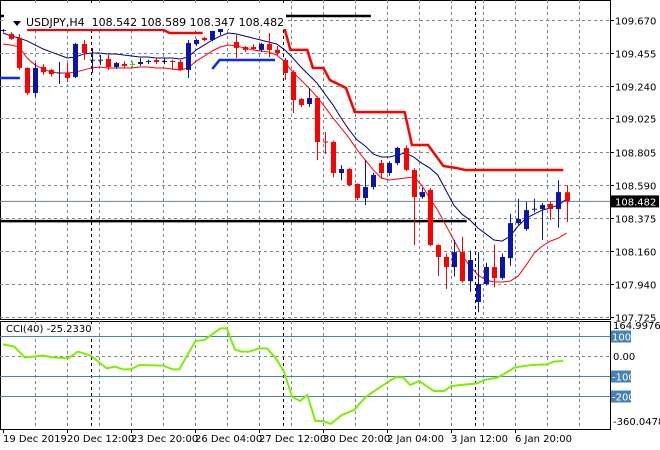 This screenshot has height=450, width=660. Describe the element at coordinates (635, 154) in the screenshot. I see `price-axis-label: 108.805` at that location.